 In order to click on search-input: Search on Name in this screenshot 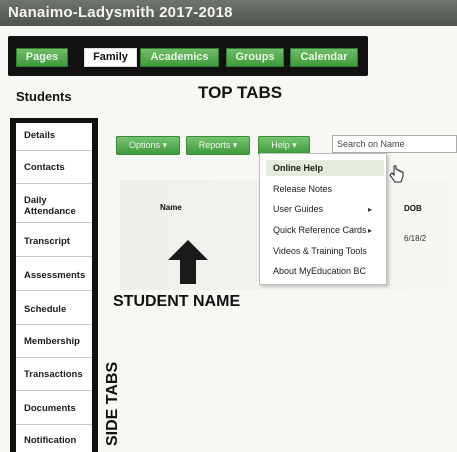, I will do `click(394, 144)`.